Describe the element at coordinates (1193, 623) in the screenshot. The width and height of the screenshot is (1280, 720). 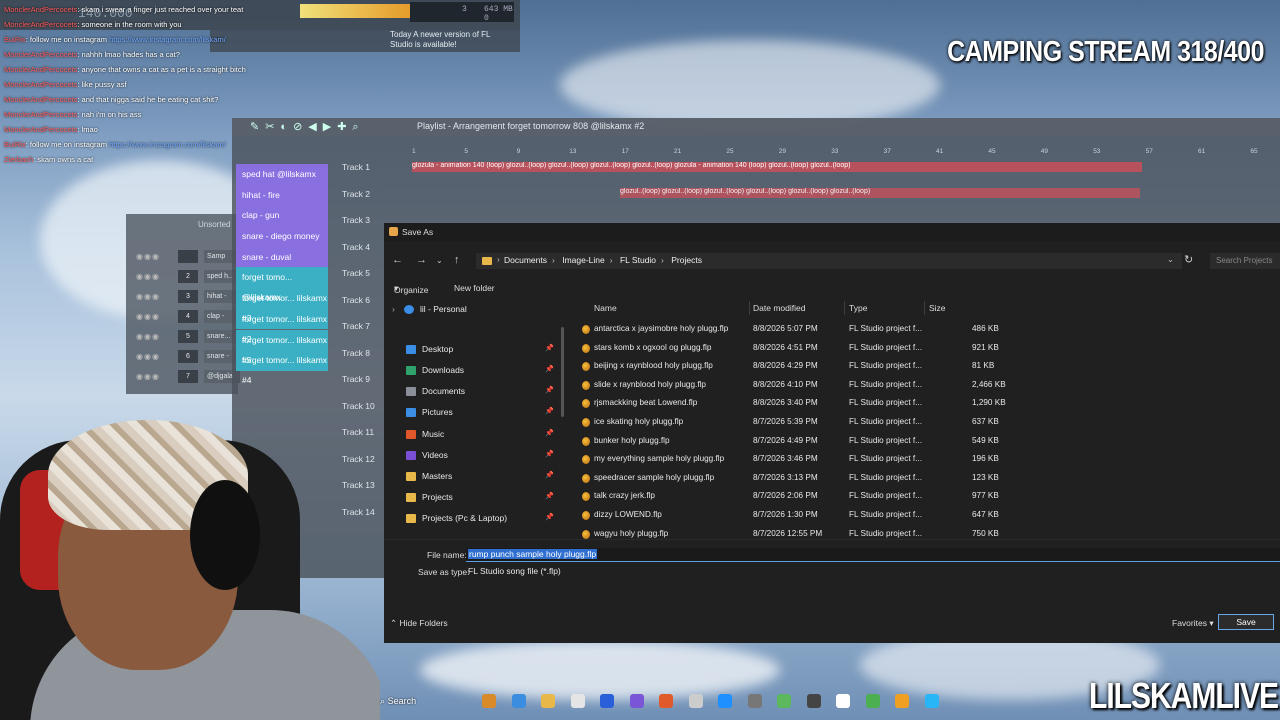
I see `favorites-dropdown: Favorites ▾` at that location.